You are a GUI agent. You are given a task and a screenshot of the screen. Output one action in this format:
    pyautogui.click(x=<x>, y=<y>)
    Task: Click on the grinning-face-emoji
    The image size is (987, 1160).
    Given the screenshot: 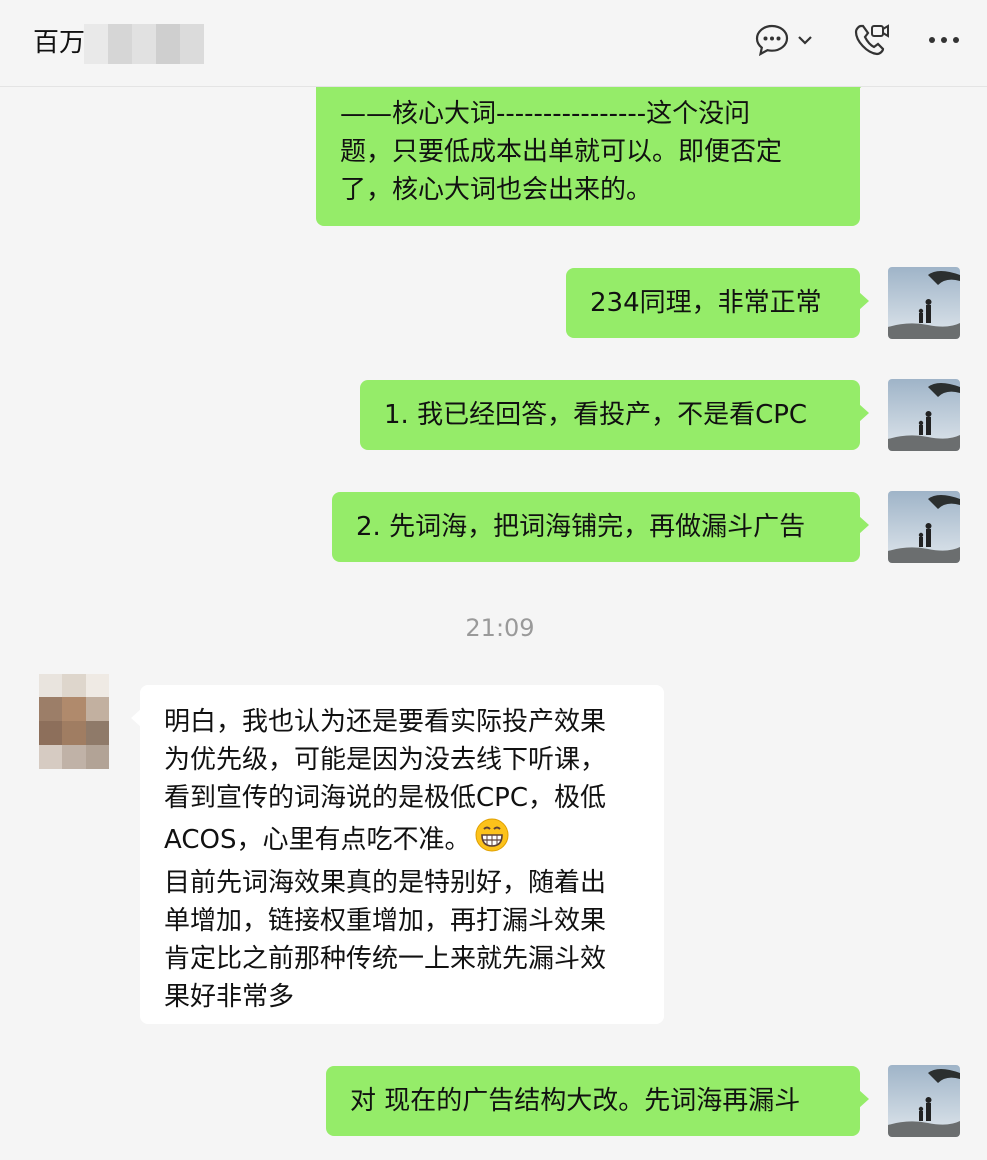 What is the action you would take?
    pyautogui.click(x=492, y=840)
    